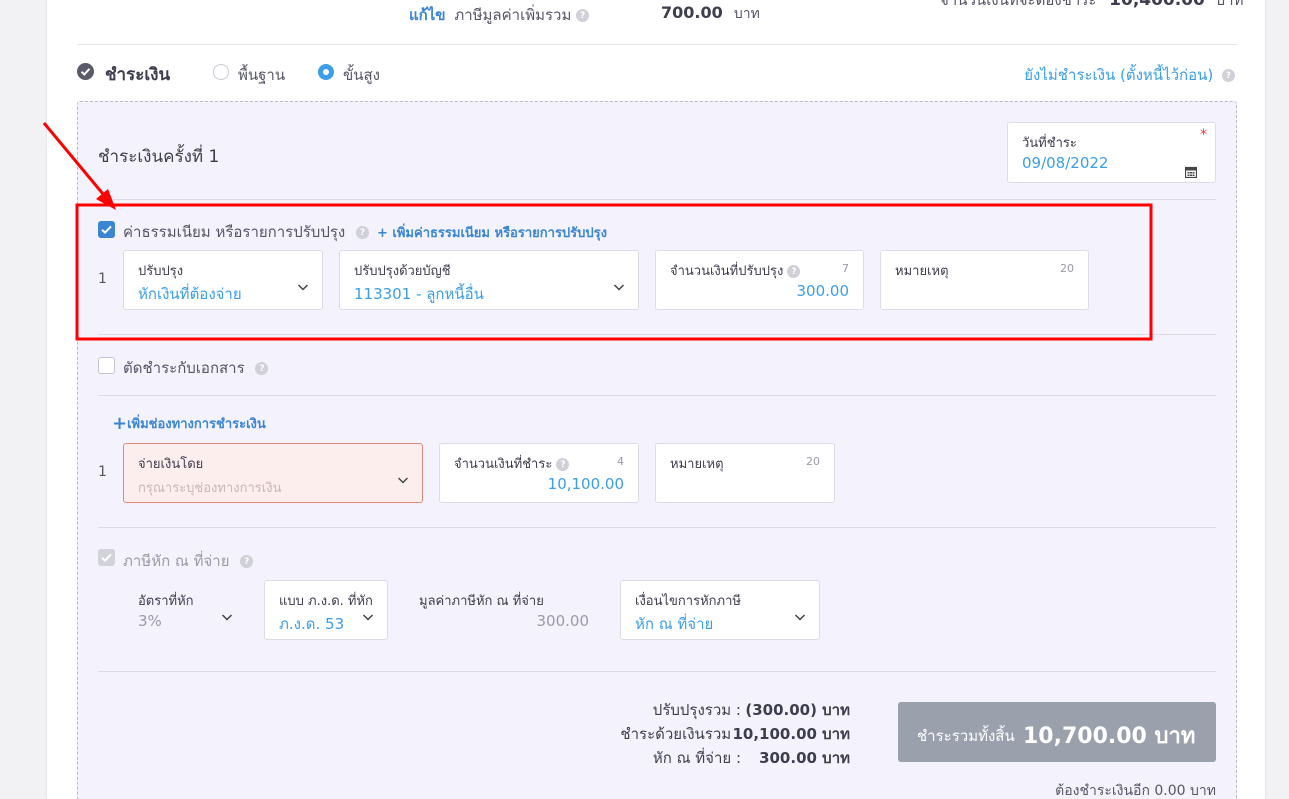 The width and height of the screenshot is (1289, 799). What do you see at coordinates (76, 161) in the screenshot?
I see `annotation-arrow` at bounding box center [76, 161].